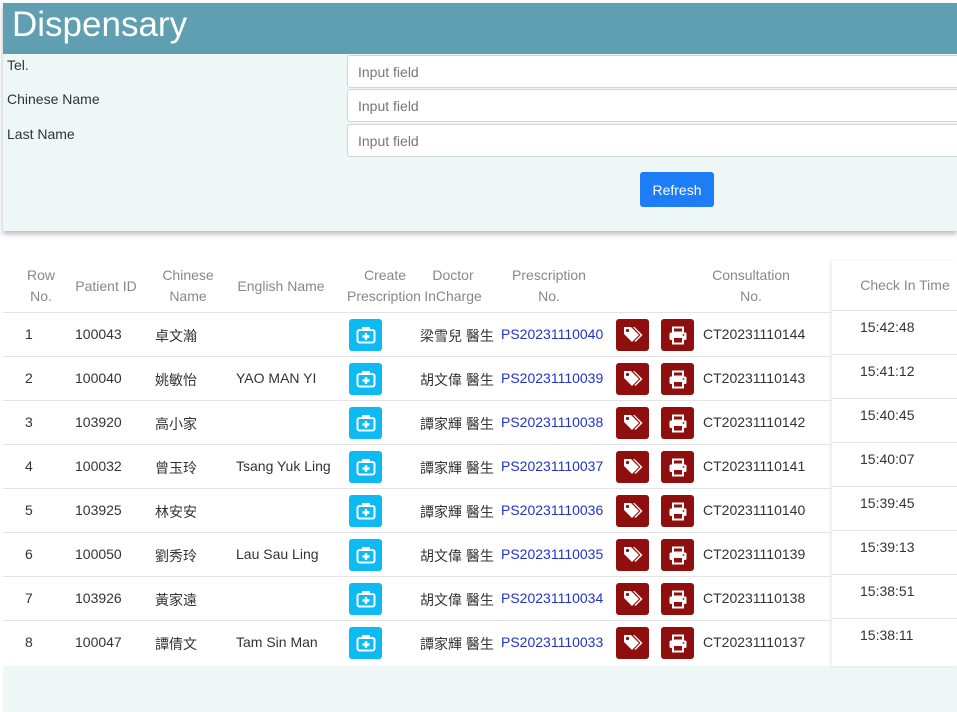 The width and height of the screenshot is (957, 712). What do you see at coordinates (677, 189) in the screenshot?
I see `refresh-button: Refresh` at bounding box center [677, 189].